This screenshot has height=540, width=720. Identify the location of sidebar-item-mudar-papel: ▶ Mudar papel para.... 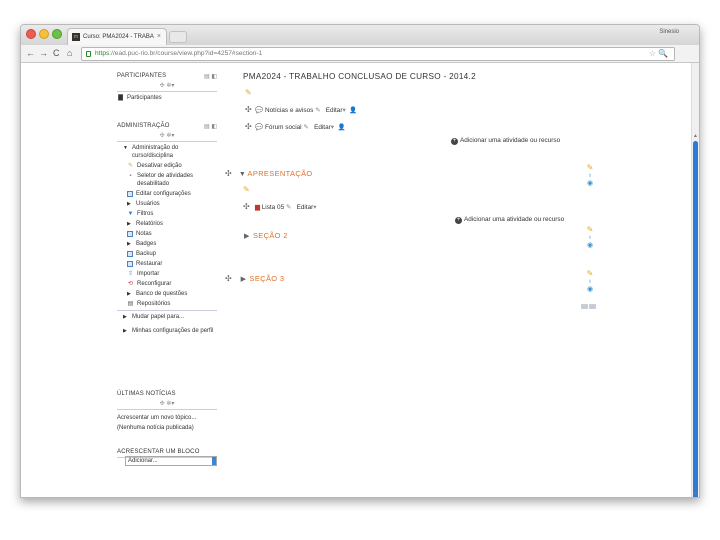
(167, 317).